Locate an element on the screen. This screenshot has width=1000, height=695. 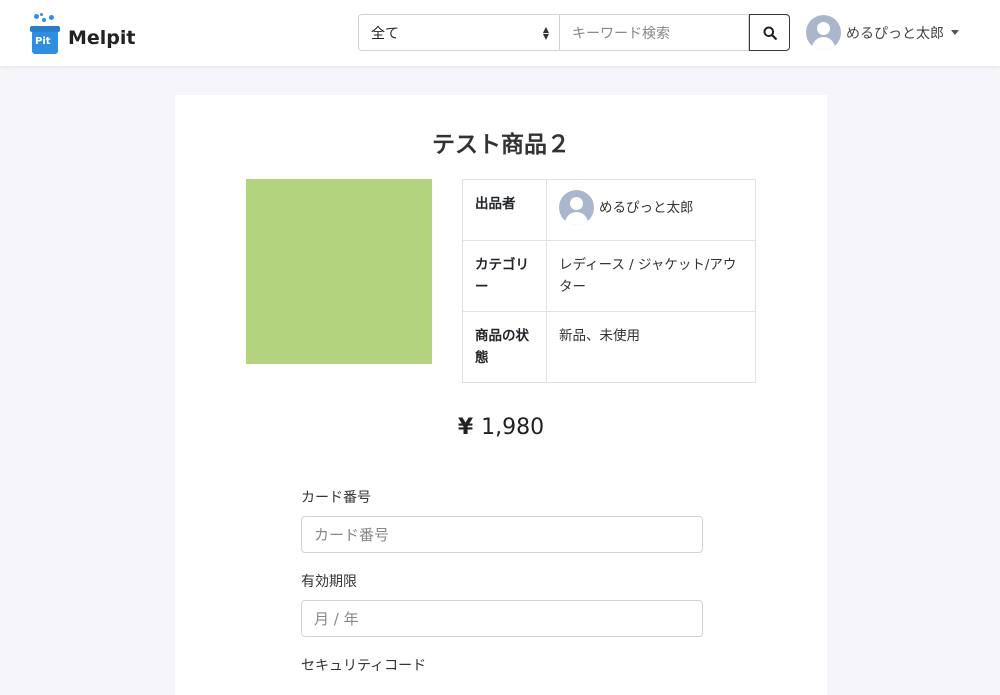
select-arrows-icon: ▲ ▼ is located at coordinates (545, 32).